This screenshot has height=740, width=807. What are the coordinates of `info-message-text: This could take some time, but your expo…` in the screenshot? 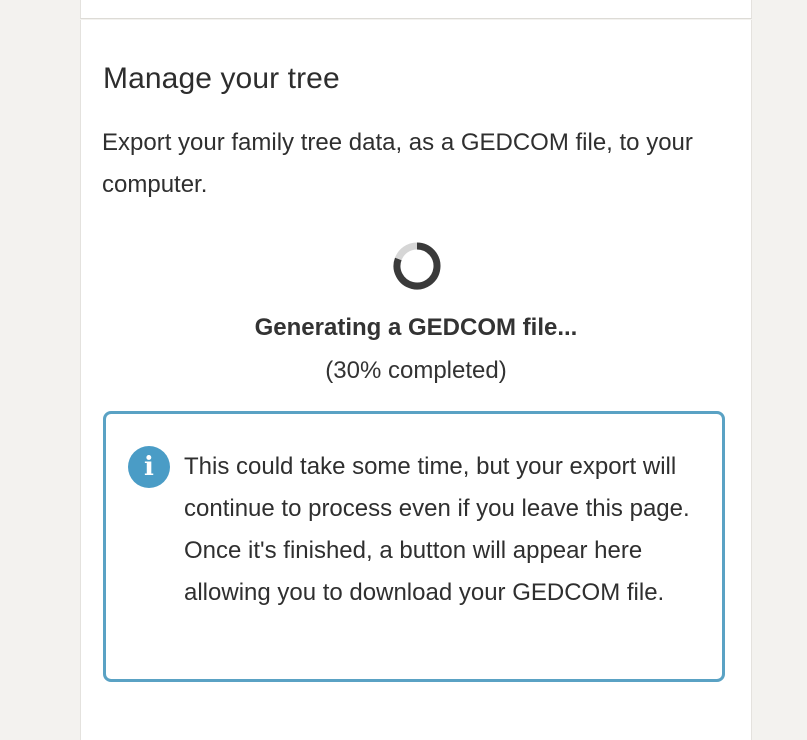 It's located at (437, 529).